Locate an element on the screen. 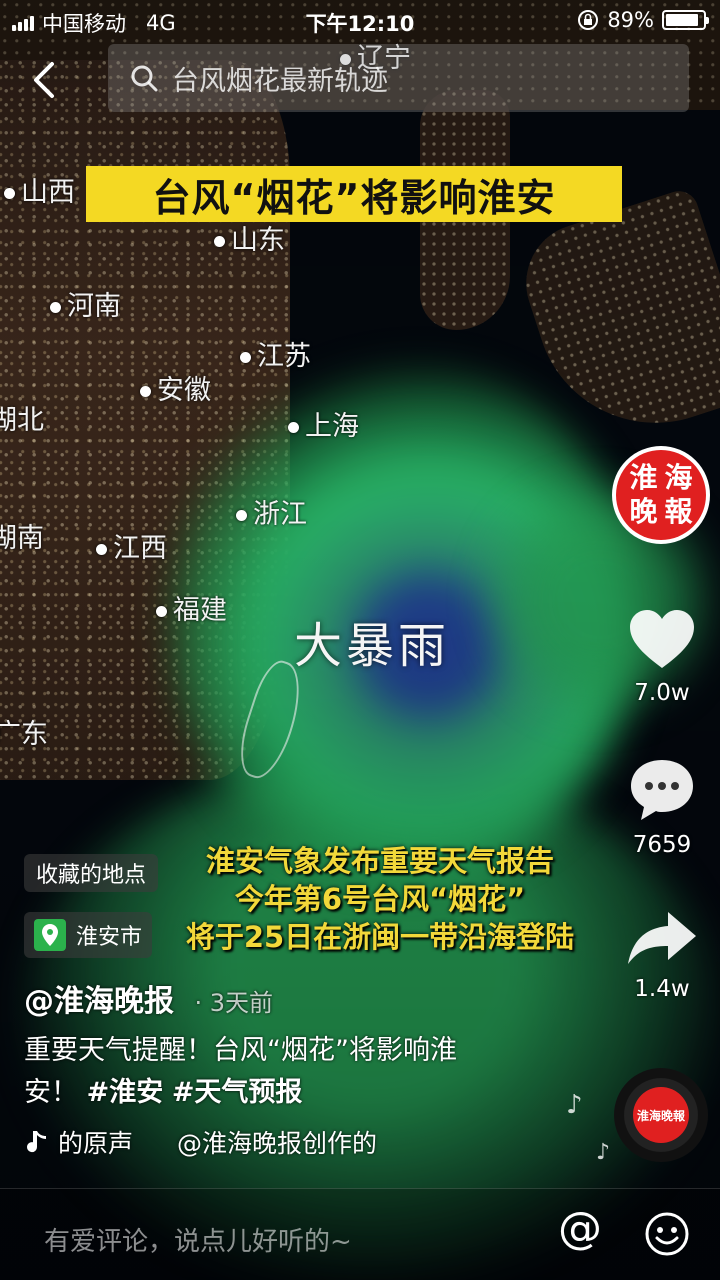 This screenshot has width=720, height=1280. map-label: 广东 is located at coordinates (24, 734).